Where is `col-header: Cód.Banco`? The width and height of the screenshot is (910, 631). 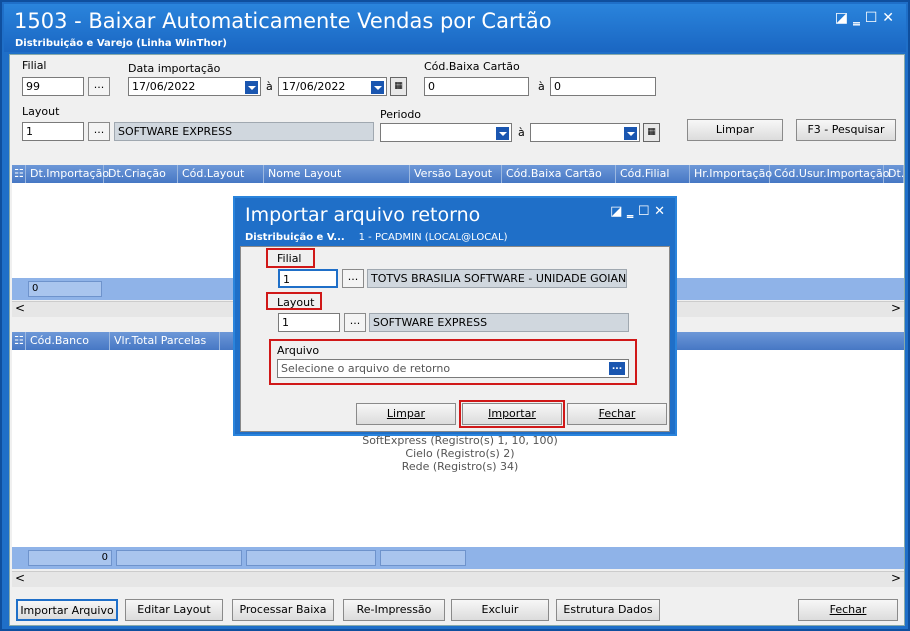 col-header: Cód.Banco is located at coordinates (68, 341).